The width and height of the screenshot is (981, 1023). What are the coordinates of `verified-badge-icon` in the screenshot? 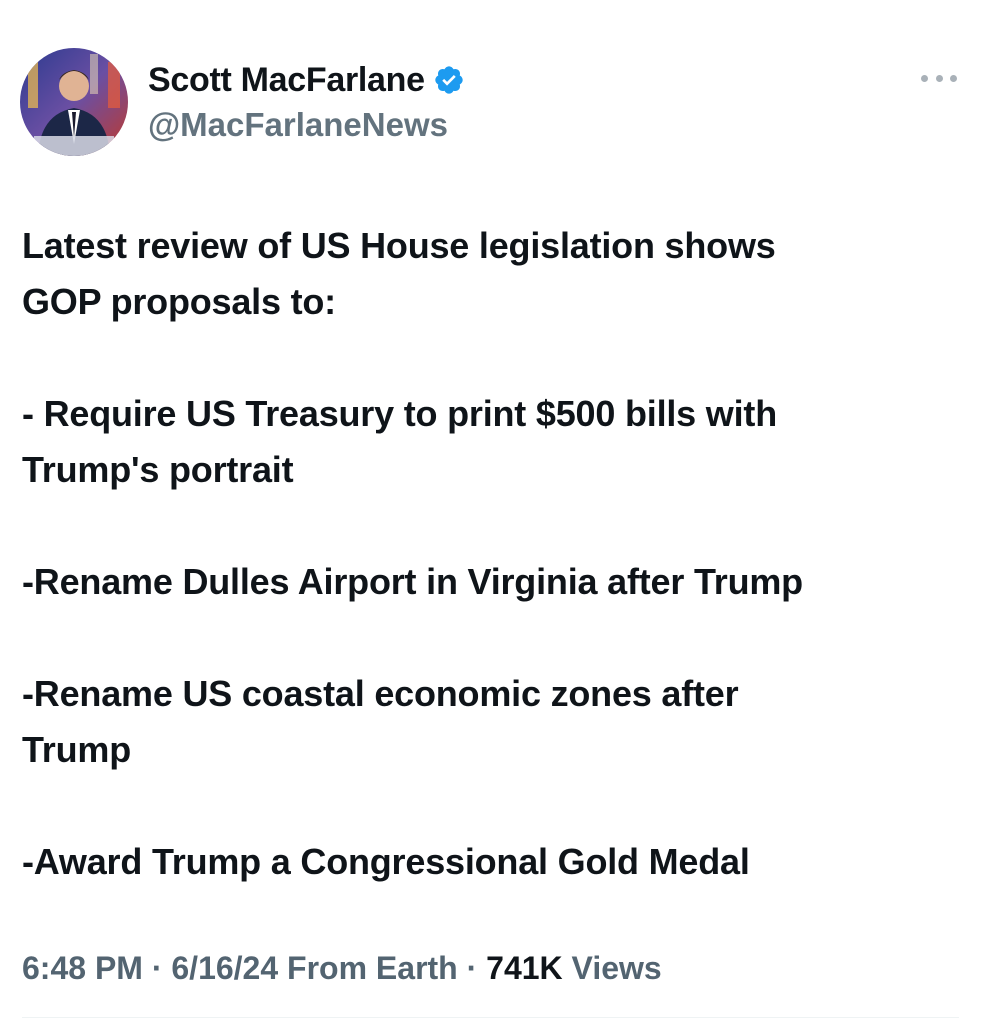 It's located at (449, 80).